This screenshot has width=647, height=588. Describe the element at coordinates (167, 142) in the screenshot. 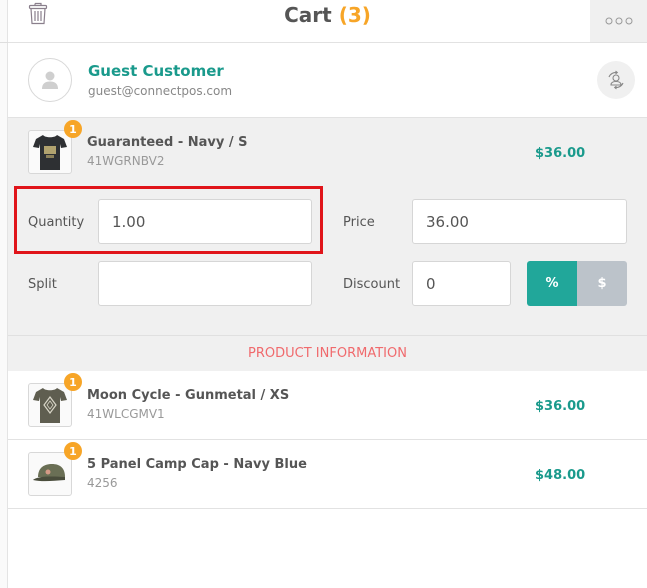

I see `item-name: Guaranteed - Navy / S` at that location.